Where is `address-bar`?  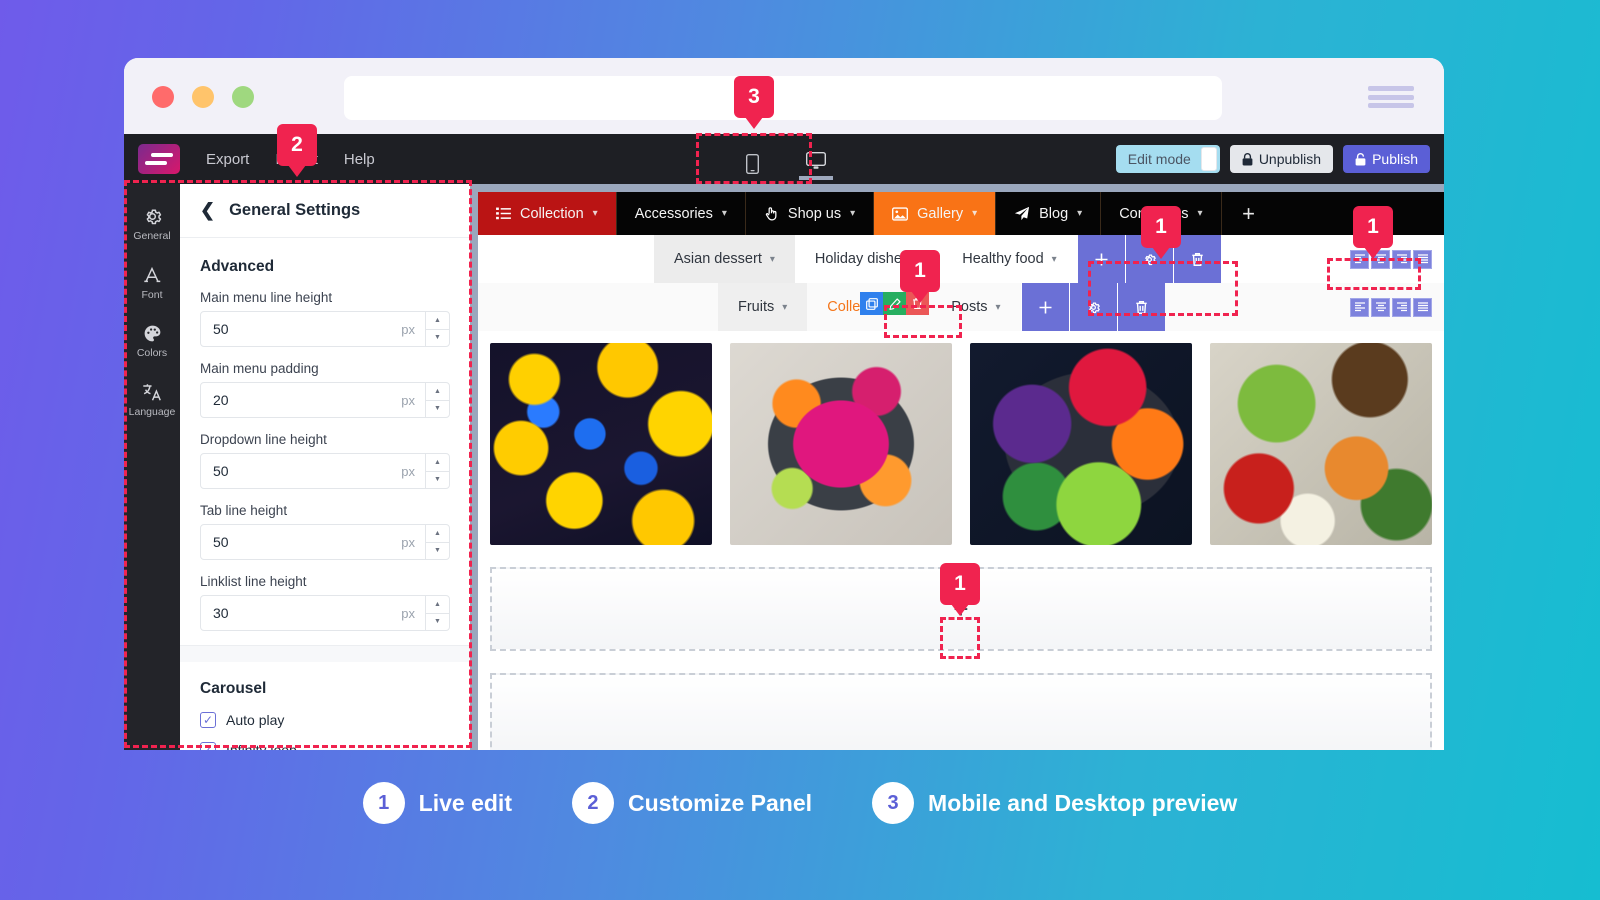 address-bar is located at coordinates (783, 98).